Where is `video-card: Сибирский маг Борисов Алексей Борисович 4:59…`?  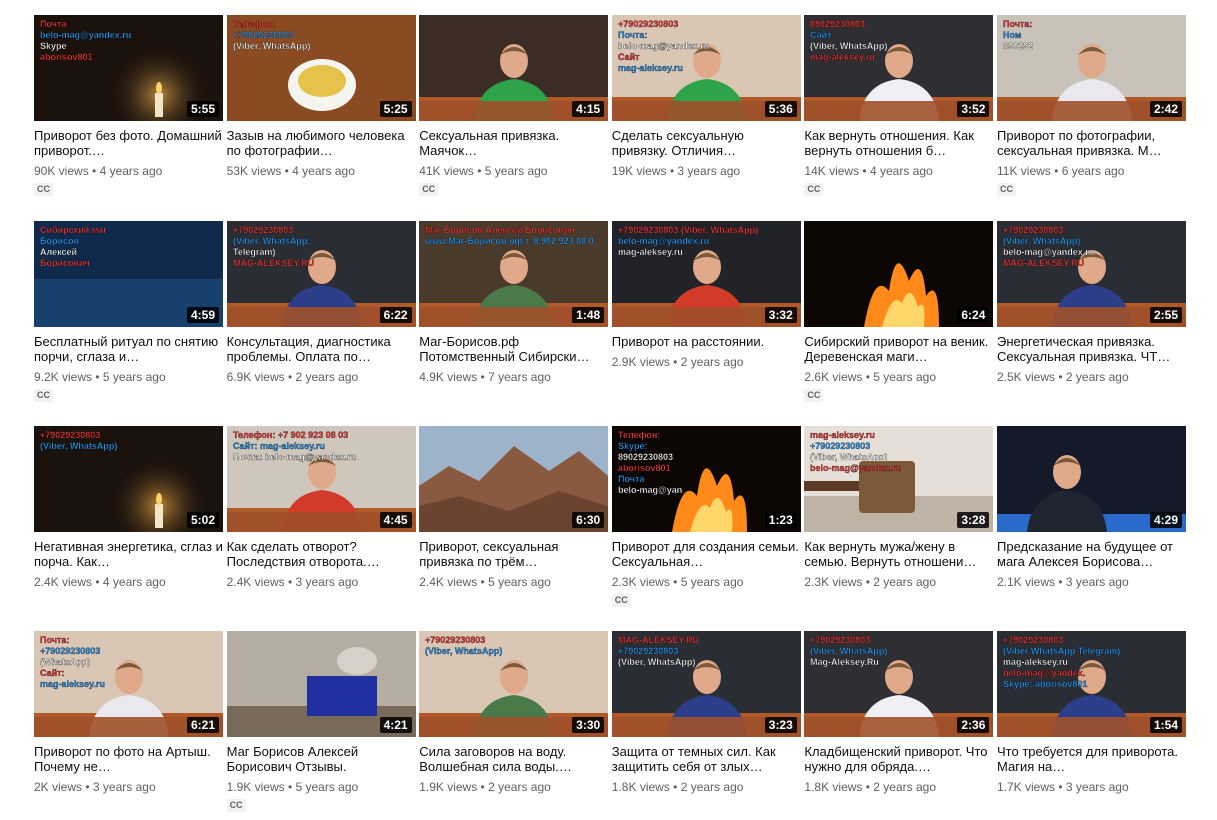 video-card: Сибирский маг Борисов Алексей Борисович 4:59… is located at coordinates (128, 312).